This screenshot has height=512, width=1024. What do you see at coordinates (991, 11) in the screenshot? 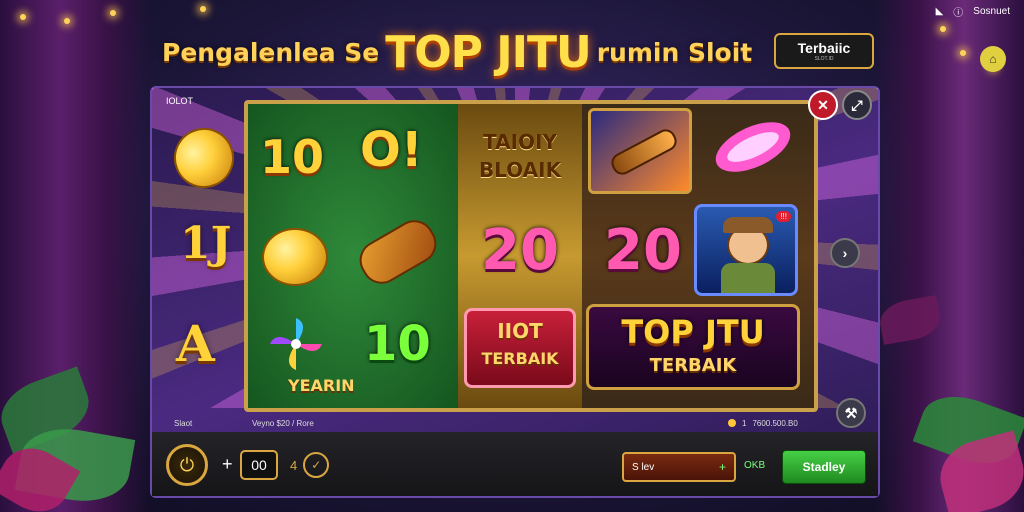
I see `status-label: Sosnuet` at bounding box center [991, 11].